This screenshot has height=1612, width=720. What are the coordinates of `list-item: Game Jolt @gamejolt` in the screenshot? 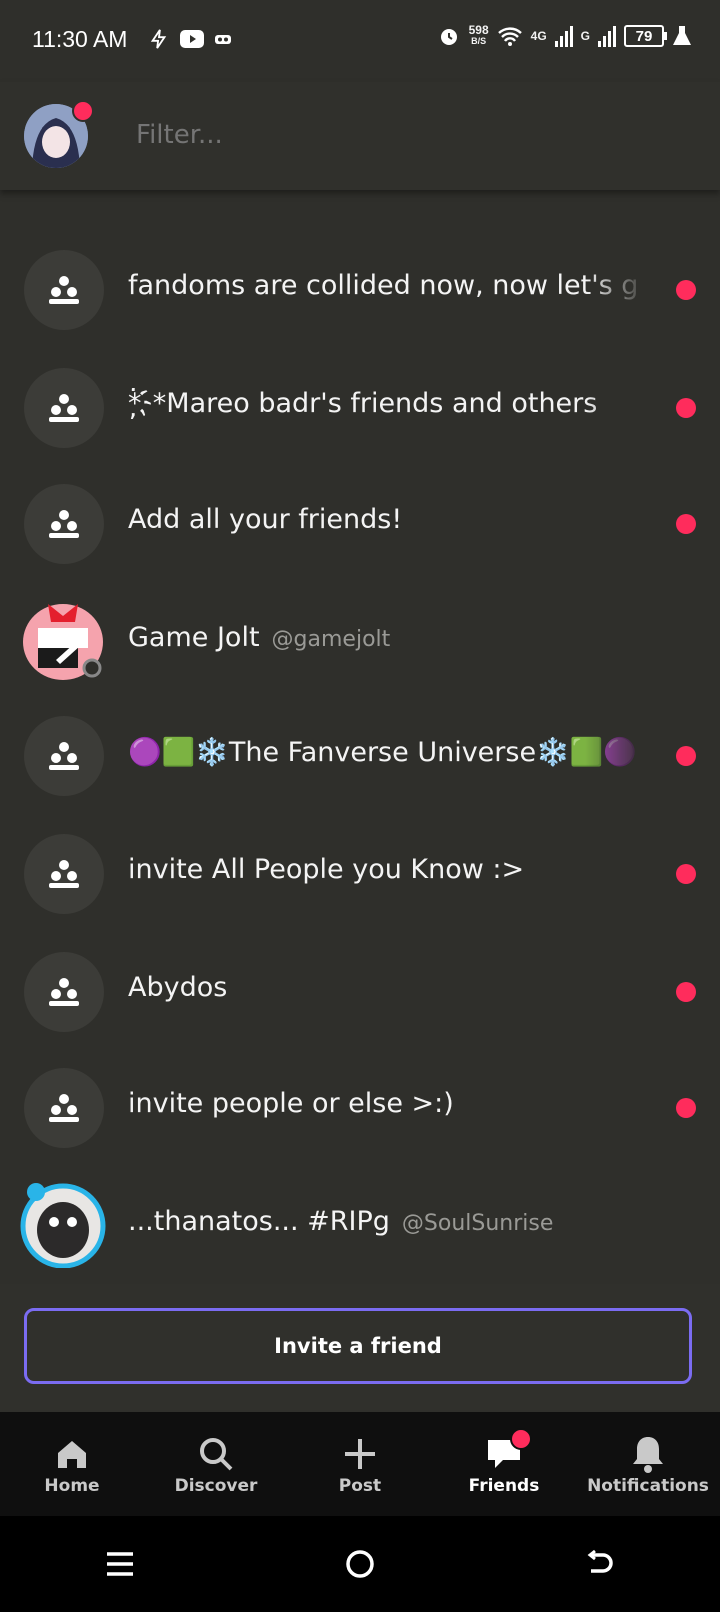 It's located at (360, 642).